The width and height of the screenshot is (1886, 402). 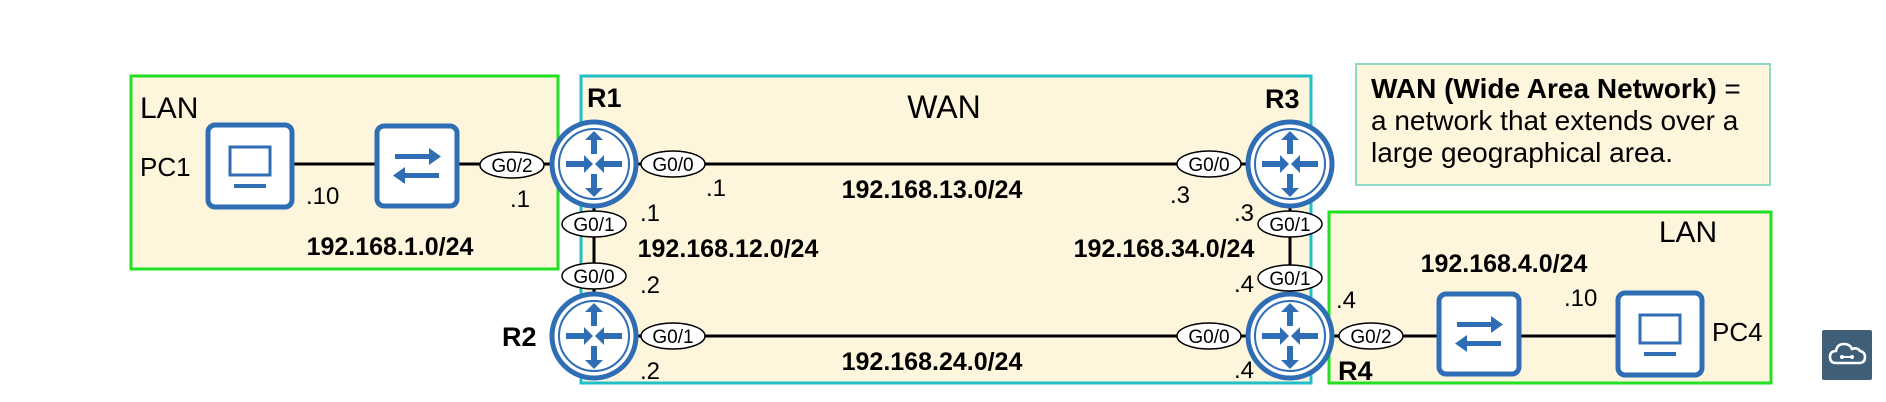 I want to click on r2-g01-ip: .2, so click(x=650, y=371).